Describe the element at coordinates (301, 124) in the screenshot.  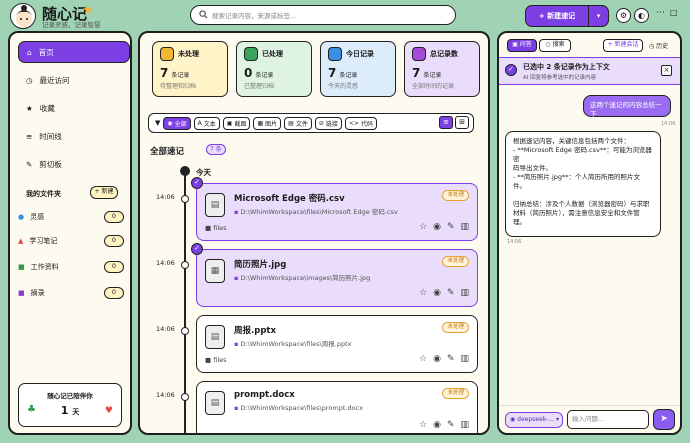
I see `filter-label: 文件` at that location.